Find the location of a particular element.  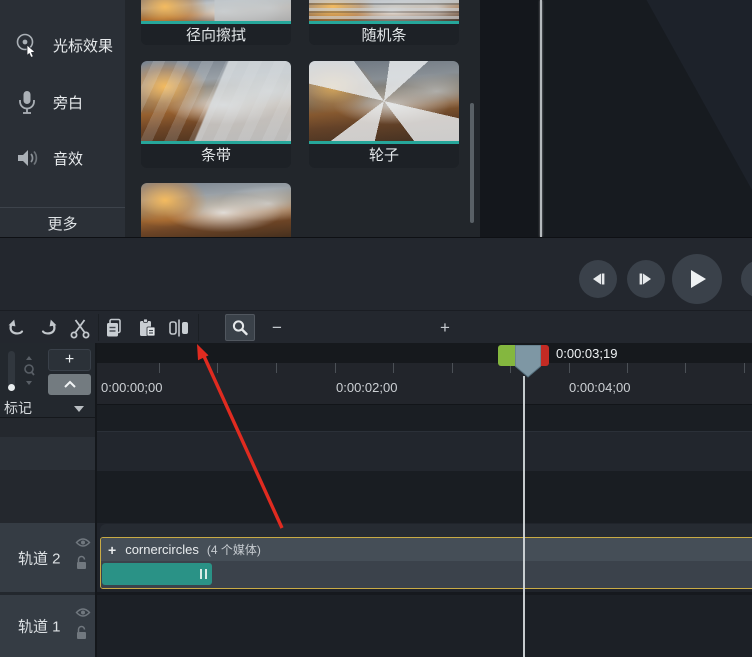

marker-dropdown: 标记 is located at coordinates (47, 407).